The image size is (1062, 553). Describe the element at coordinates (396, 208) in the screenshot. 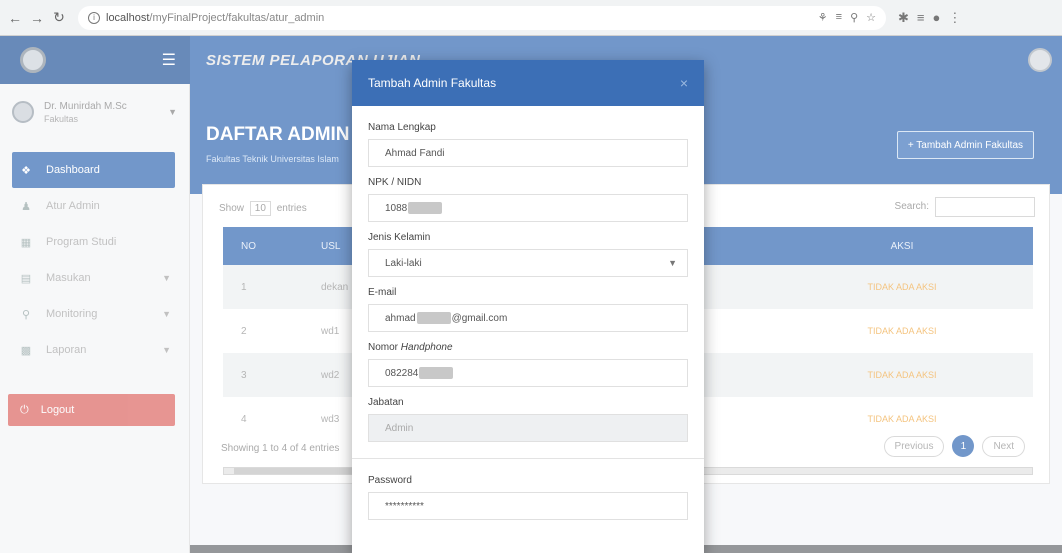

I see `npk-value: 1088` at that location.